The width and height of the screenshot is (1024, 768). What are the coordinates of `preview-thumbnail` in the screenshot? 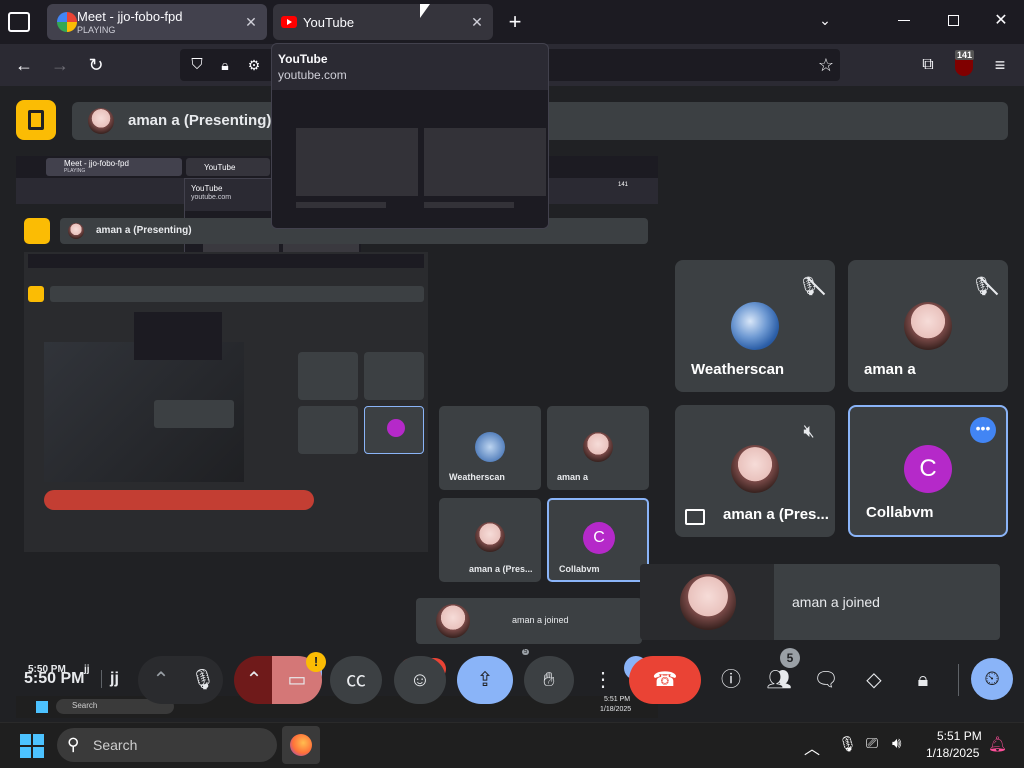 It's located at (410, 159).